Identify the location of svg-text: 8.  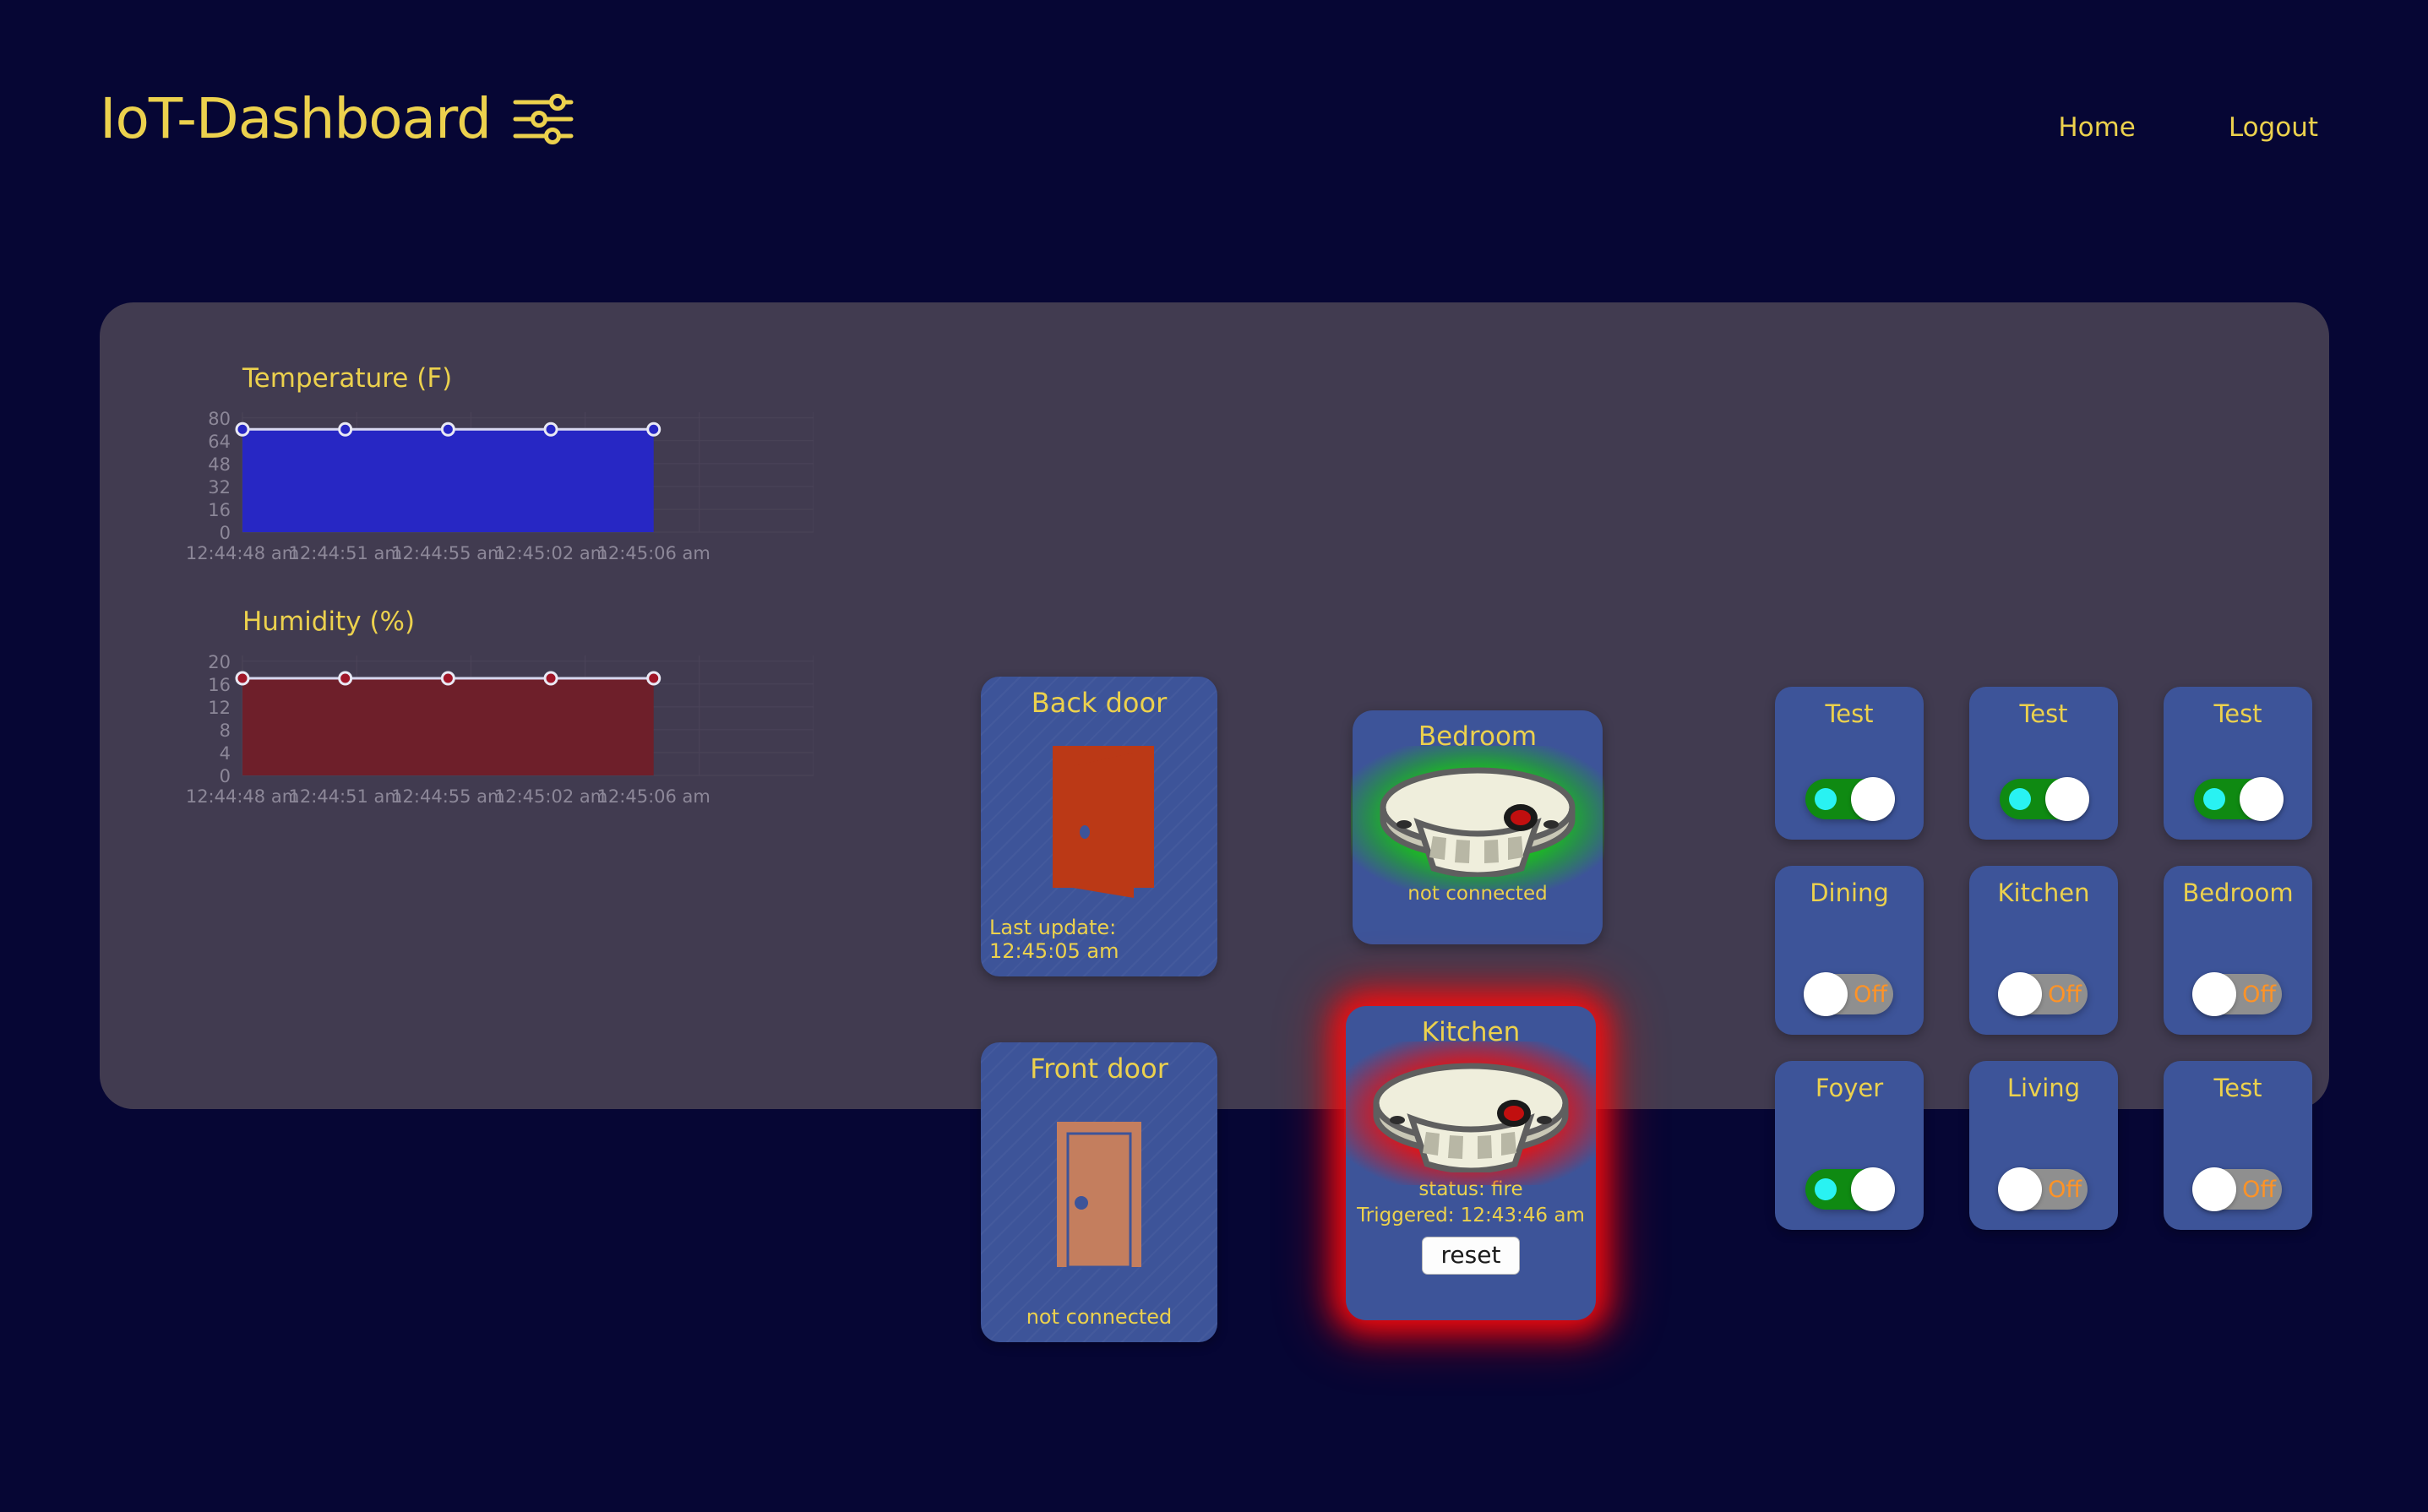
(225, 731).